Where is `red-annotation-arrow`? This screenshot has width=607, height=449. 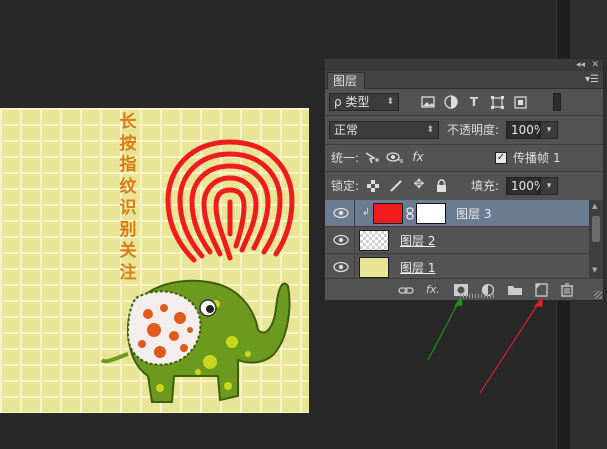
red-annotation-arrow is located at coordinates (511, 345).